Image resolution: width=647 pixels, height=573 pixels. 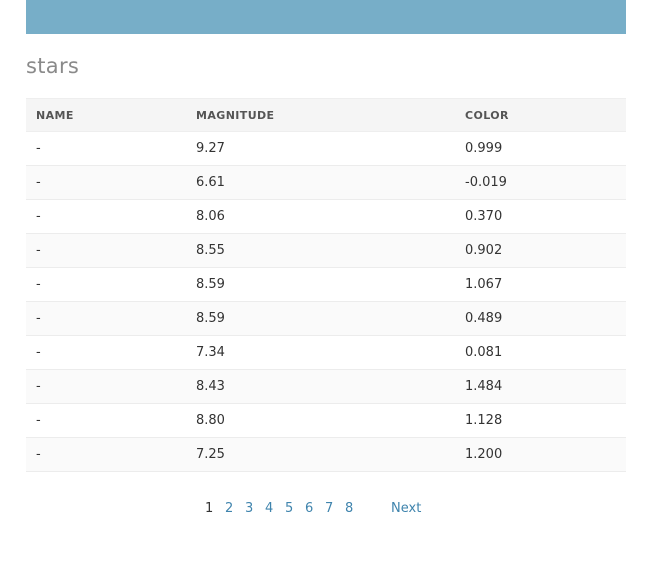 What do you see at coordinates (349, 508) in the screenshot?
I see `page-link-8: 8` at bounding box center [349, 508].